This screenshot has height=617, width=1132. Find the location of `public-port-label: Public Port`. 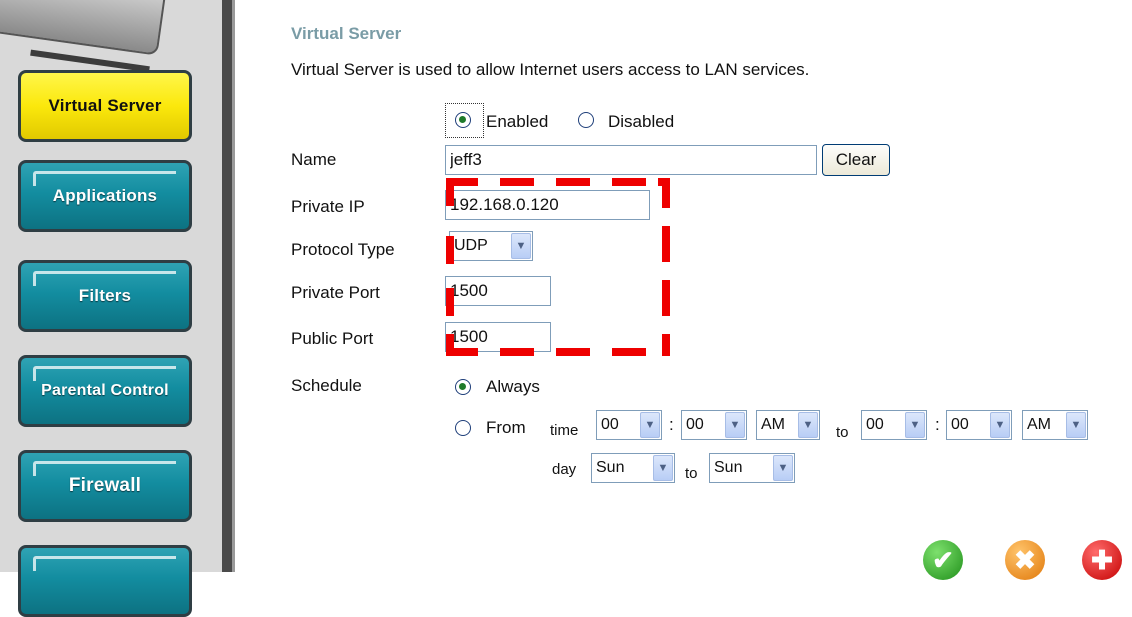

public-port-label: Public Port is located at coordinates (332, 338).